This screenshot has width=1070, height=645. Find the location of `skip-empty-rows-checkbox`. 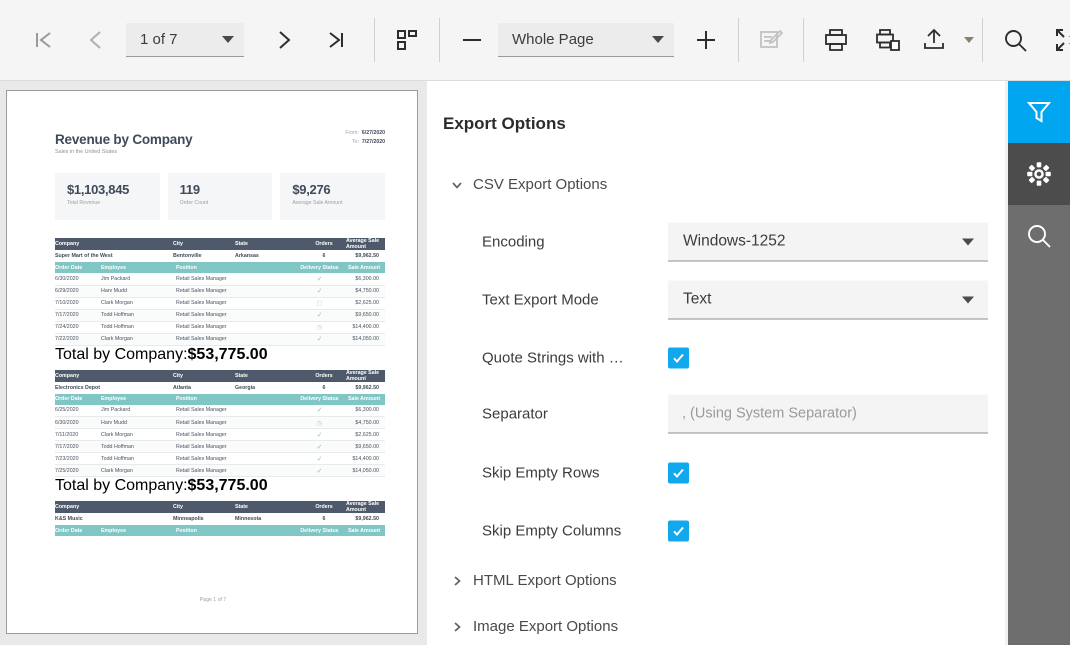

skip-empty-rows-checkbox is located at coordinates (678, 473).